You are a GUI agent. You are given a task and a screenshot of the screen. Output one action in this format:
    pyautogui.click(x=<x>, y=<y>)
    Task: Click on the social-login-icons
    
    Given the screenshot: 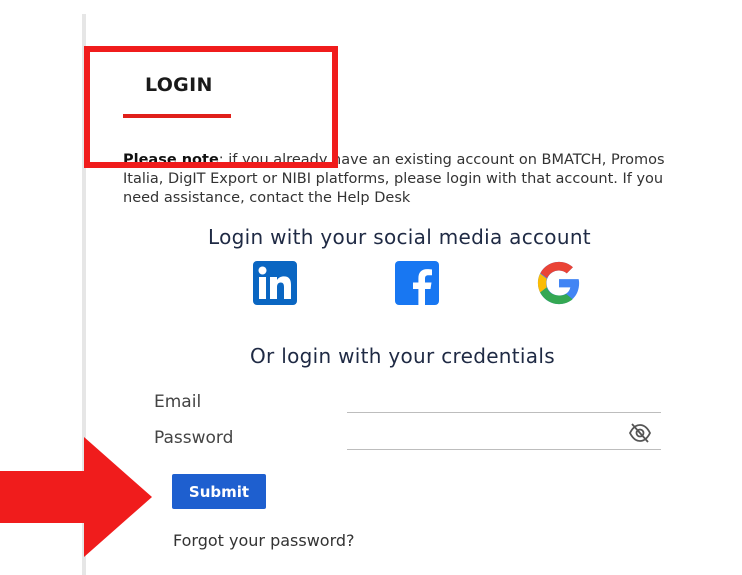 What is the action you would take?
    pyautogui.click(x=371, y=285)
    